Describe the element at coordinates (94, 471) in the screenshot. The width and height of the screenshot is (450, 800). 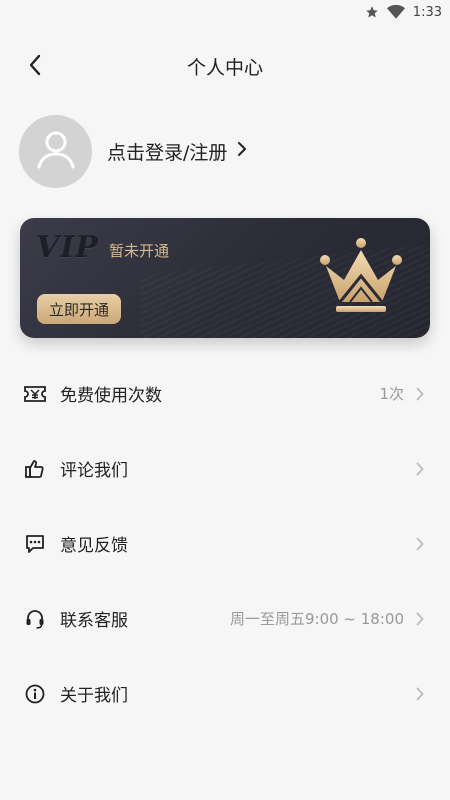
I see `menu-label: 评论我们` at that location.